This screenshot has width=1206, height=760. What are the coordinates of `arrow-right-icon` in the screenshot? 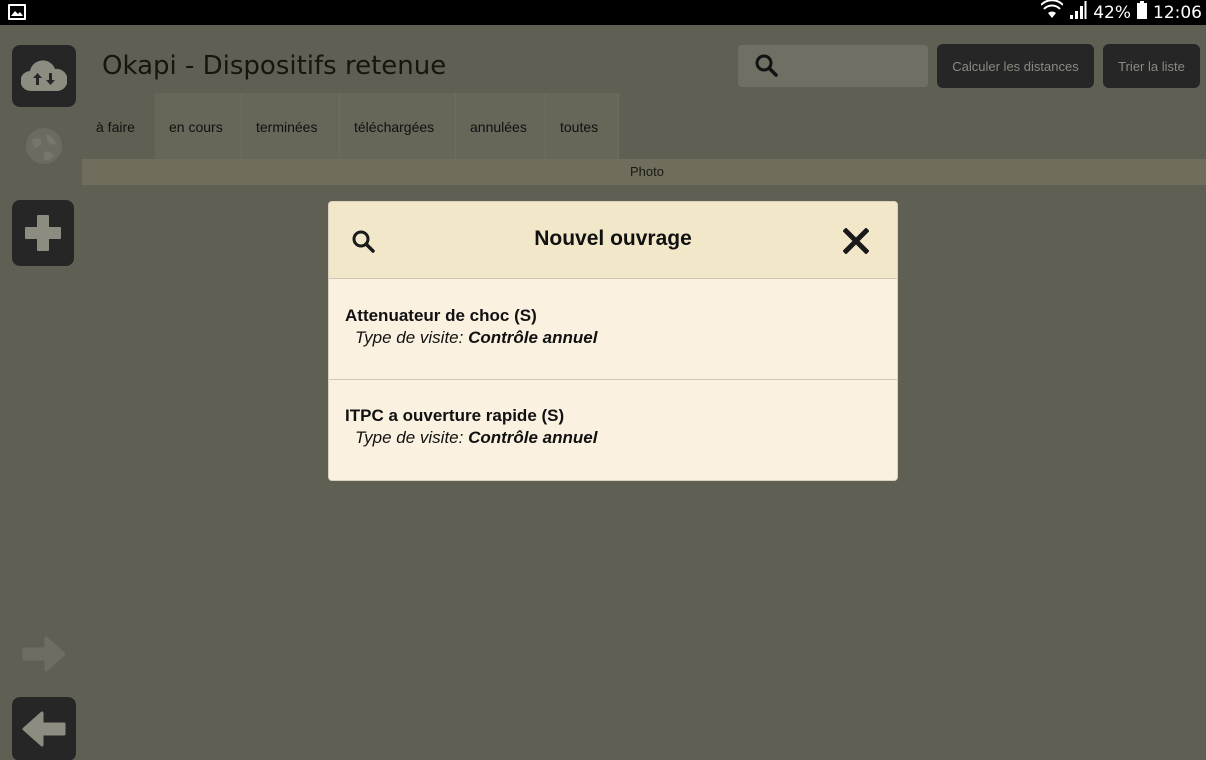 It's located at (44, 654).